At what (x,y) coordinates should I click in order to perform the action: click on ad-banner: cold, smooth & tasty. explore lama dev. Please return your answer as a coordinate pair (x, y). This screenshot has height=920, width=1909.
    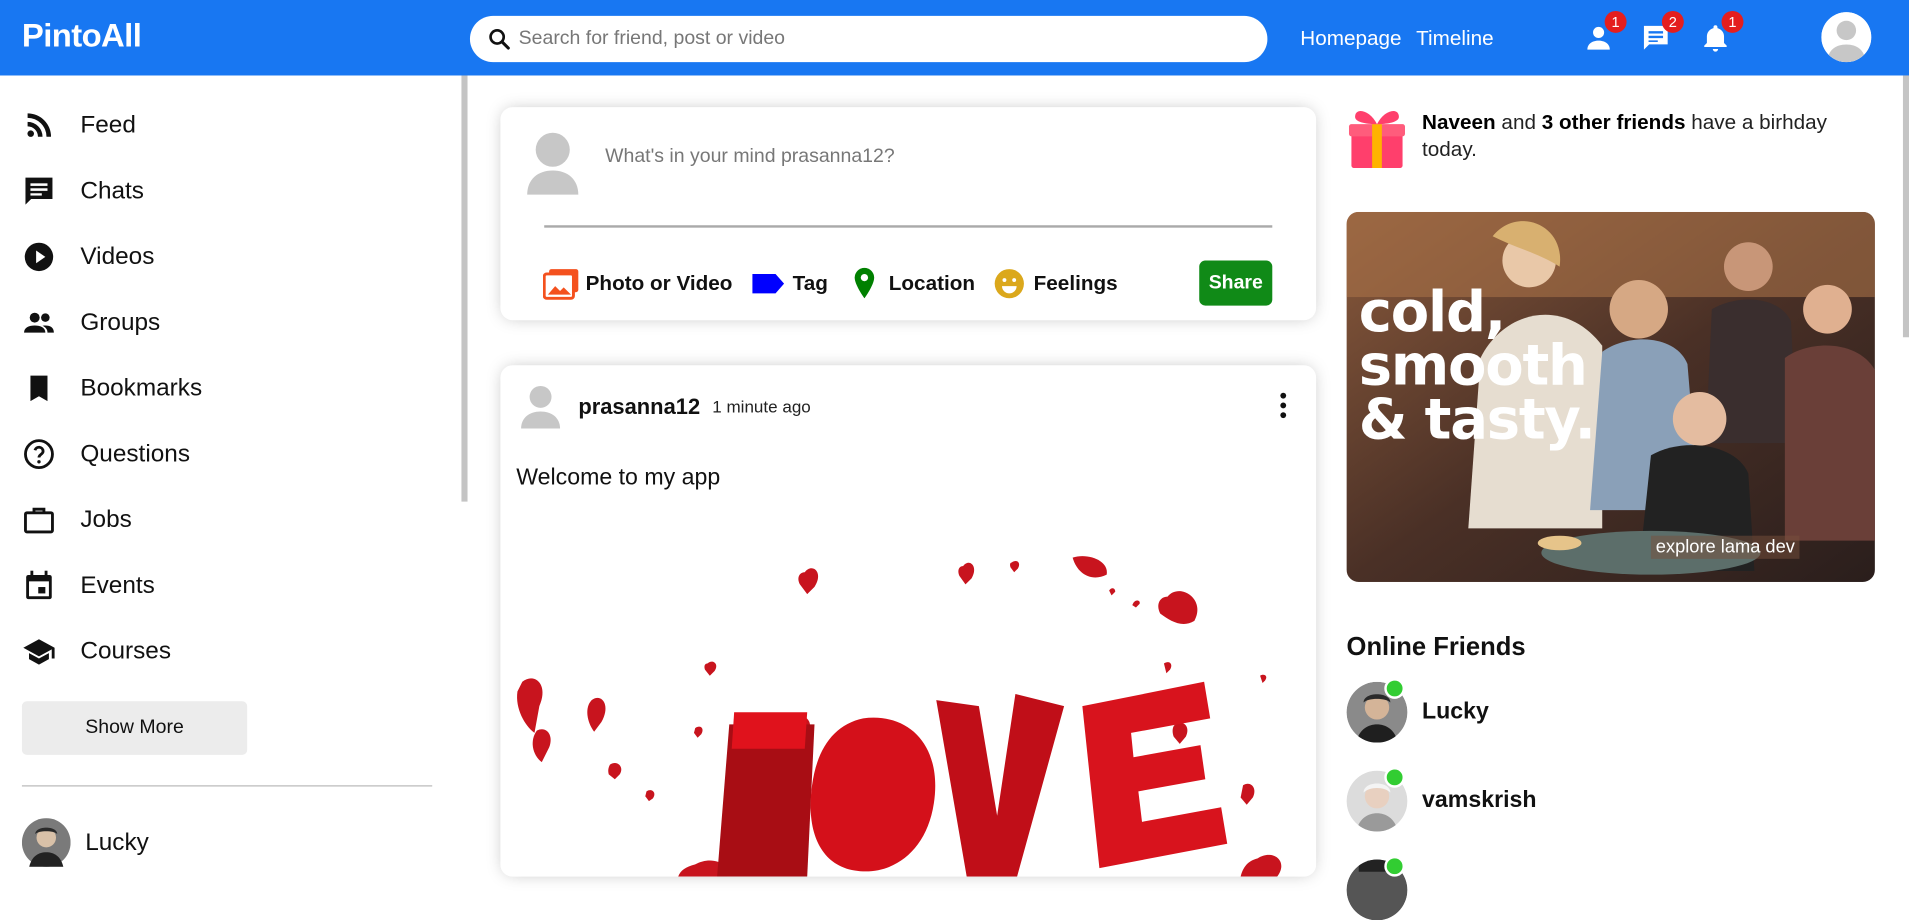
    Looking at the image, I should click on (1610, 396).